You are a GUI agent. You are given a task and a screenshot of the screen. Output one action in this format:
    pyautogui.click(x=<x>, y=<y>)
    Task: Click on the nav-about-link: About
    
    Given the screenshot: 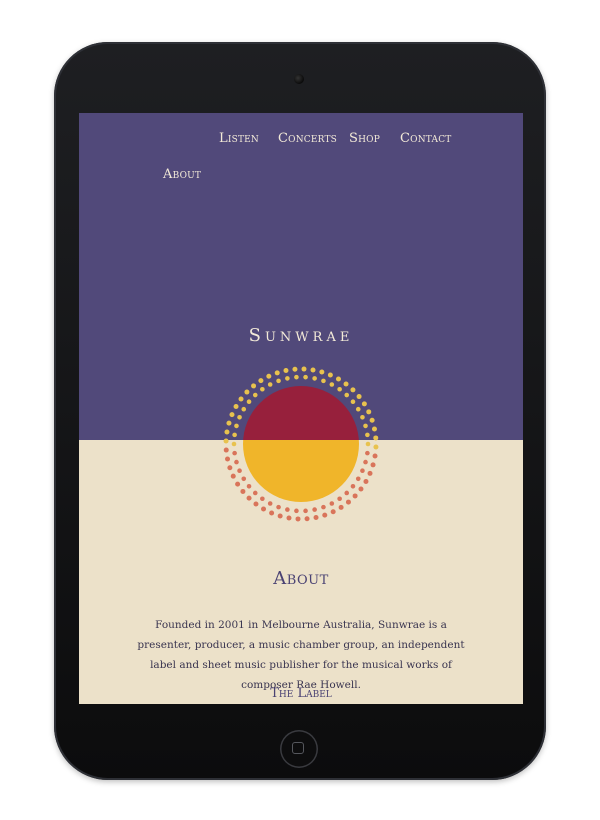 What is the action you would take?
    pyautogui.click(x=182, y=174)
    